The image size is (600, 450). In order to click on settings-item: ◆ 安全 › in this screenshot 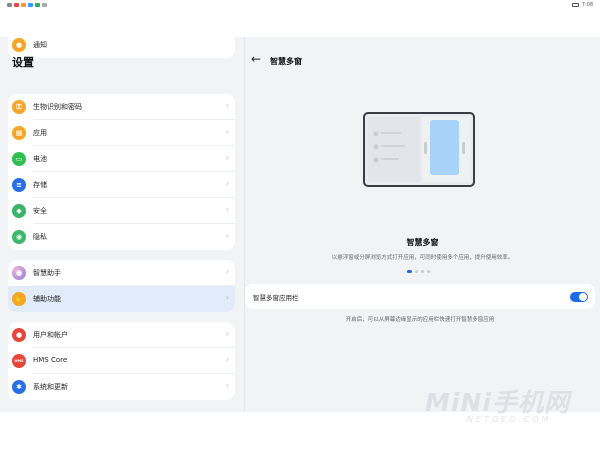, I will do `click(121, 211)`.